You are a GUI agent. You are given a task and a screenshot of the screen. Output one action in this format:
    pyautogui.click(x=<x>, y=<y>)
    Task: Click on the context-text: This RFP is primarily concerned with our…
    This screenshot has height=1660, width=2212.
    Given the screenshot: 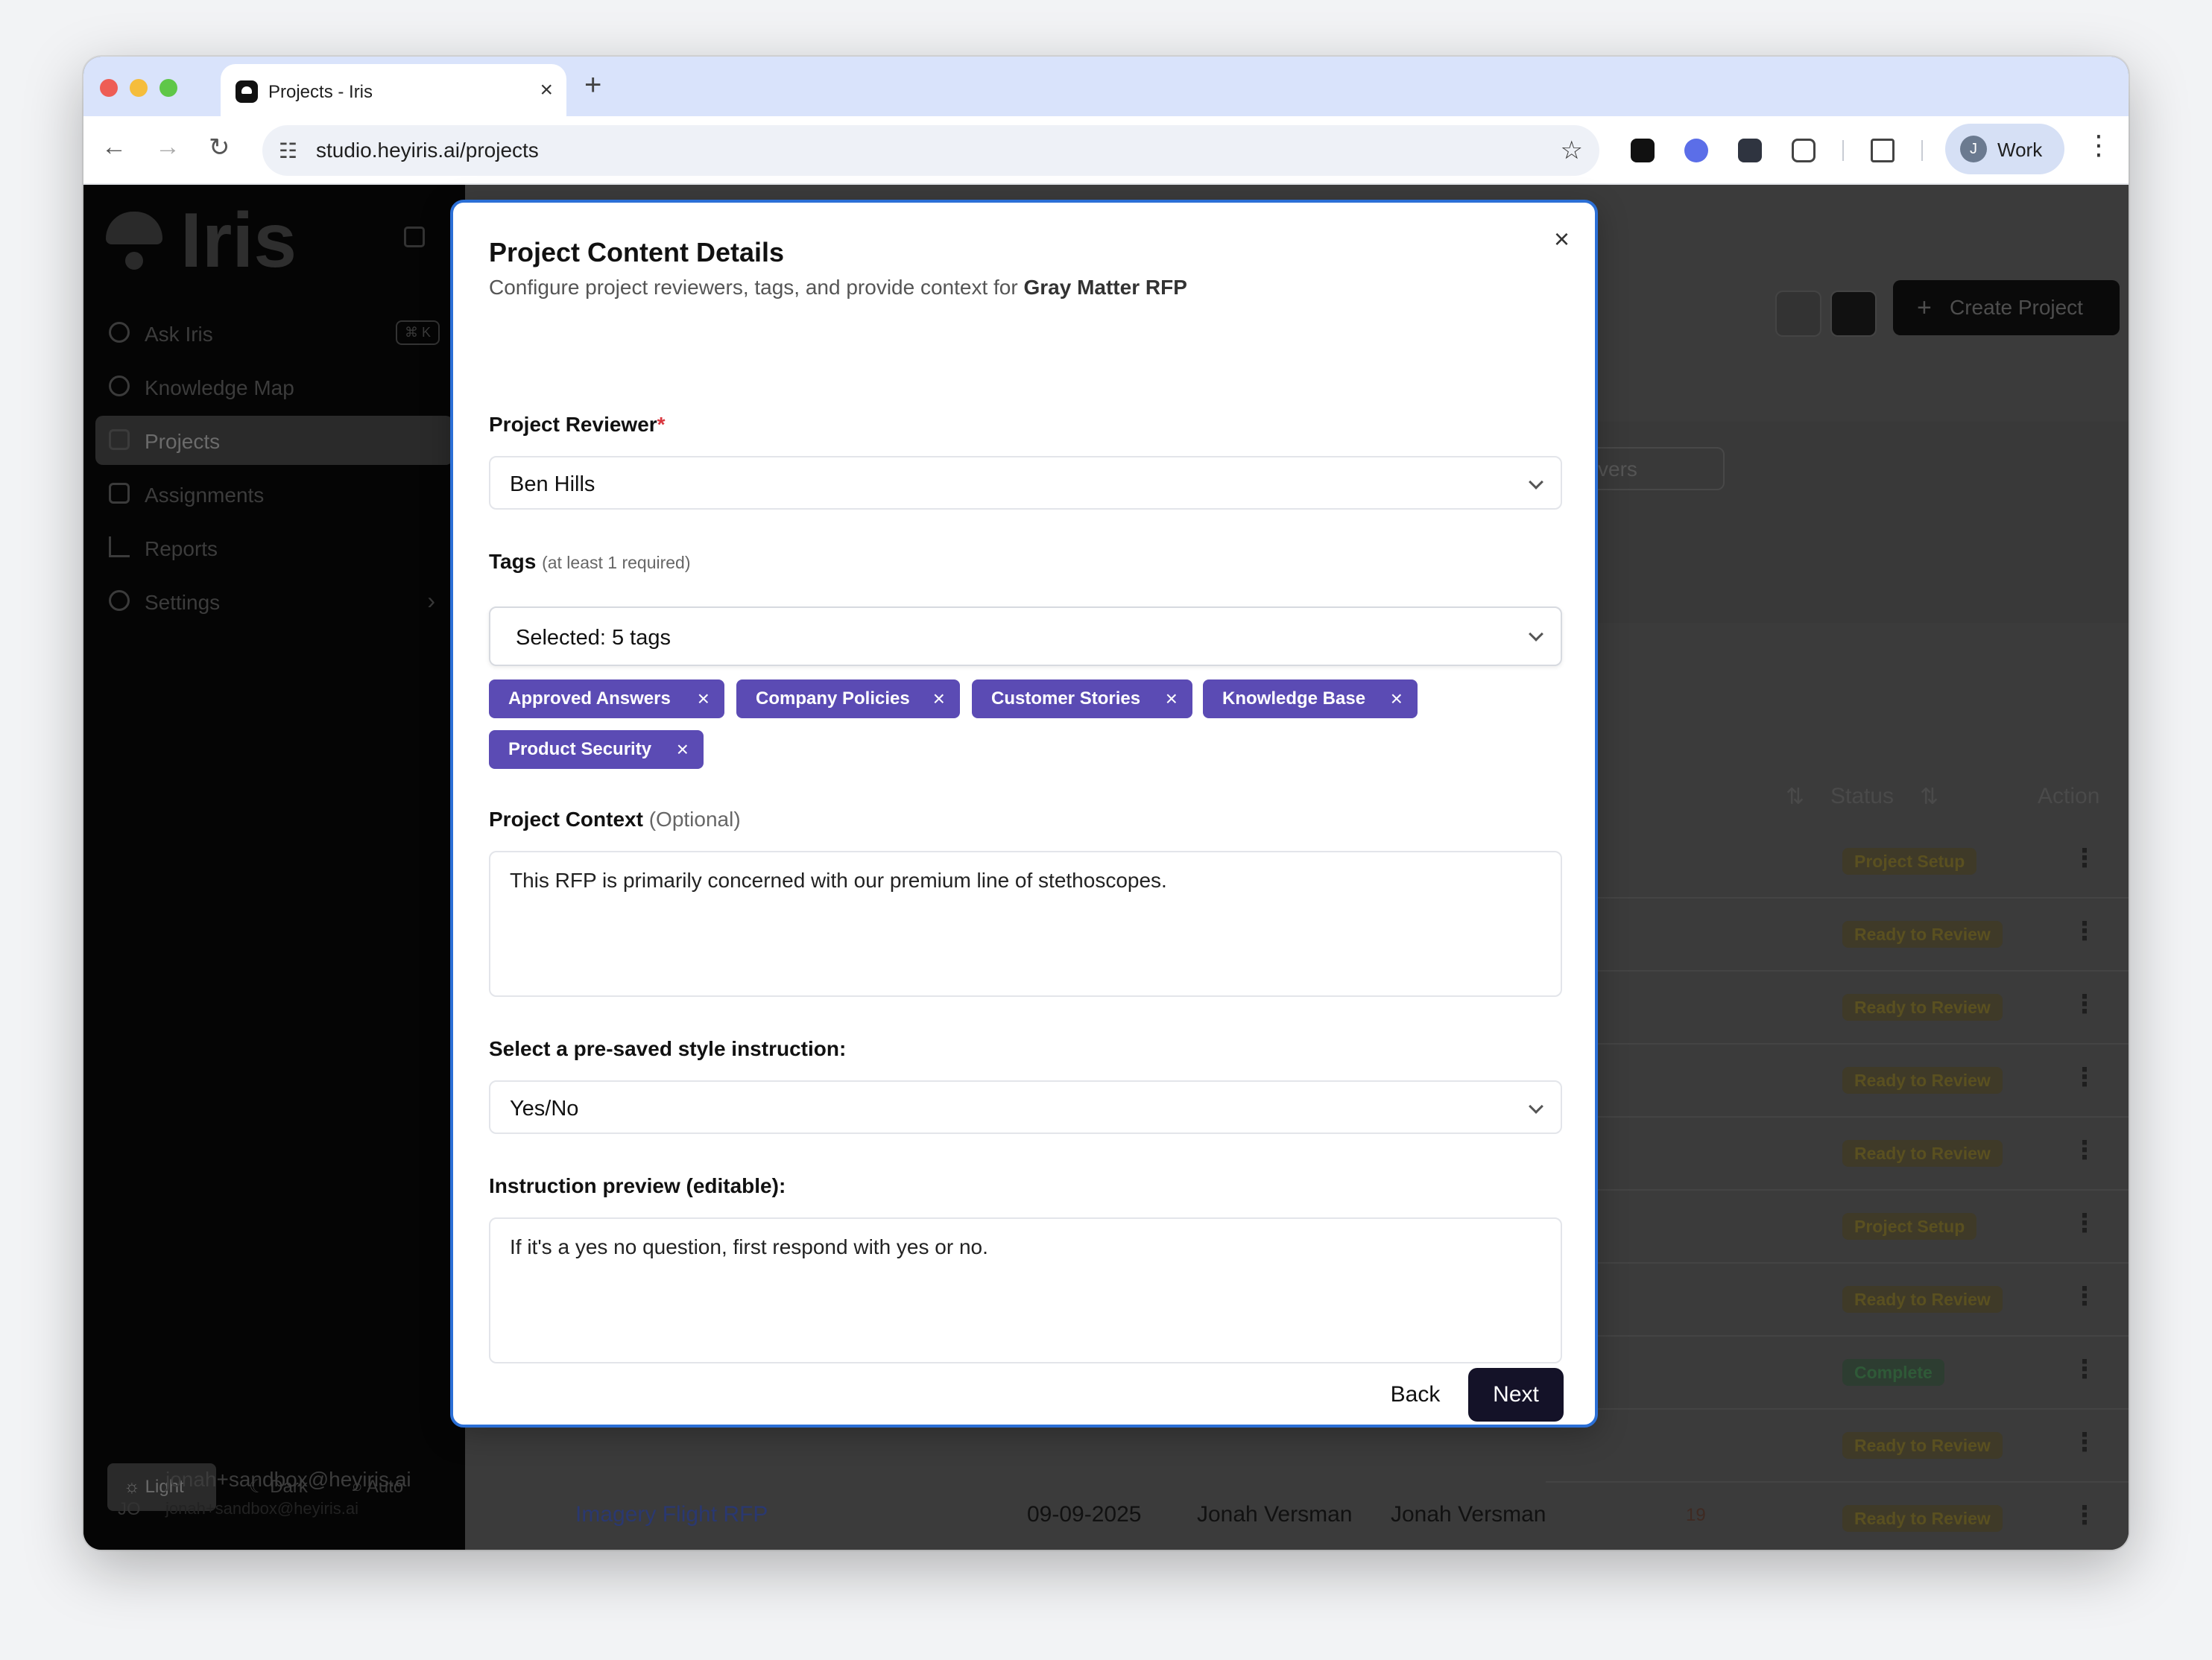 What is the action you would take?
    pyautogui.click(x=838, y=880)
    